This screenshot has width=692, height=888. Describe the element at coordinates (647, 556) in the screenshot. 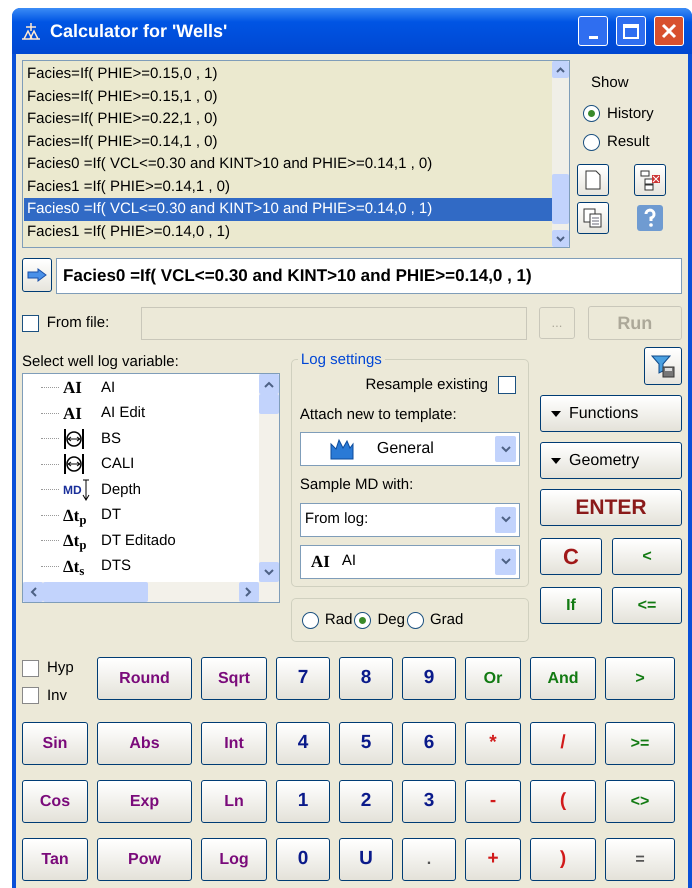

I see `key-button: <` at that location.